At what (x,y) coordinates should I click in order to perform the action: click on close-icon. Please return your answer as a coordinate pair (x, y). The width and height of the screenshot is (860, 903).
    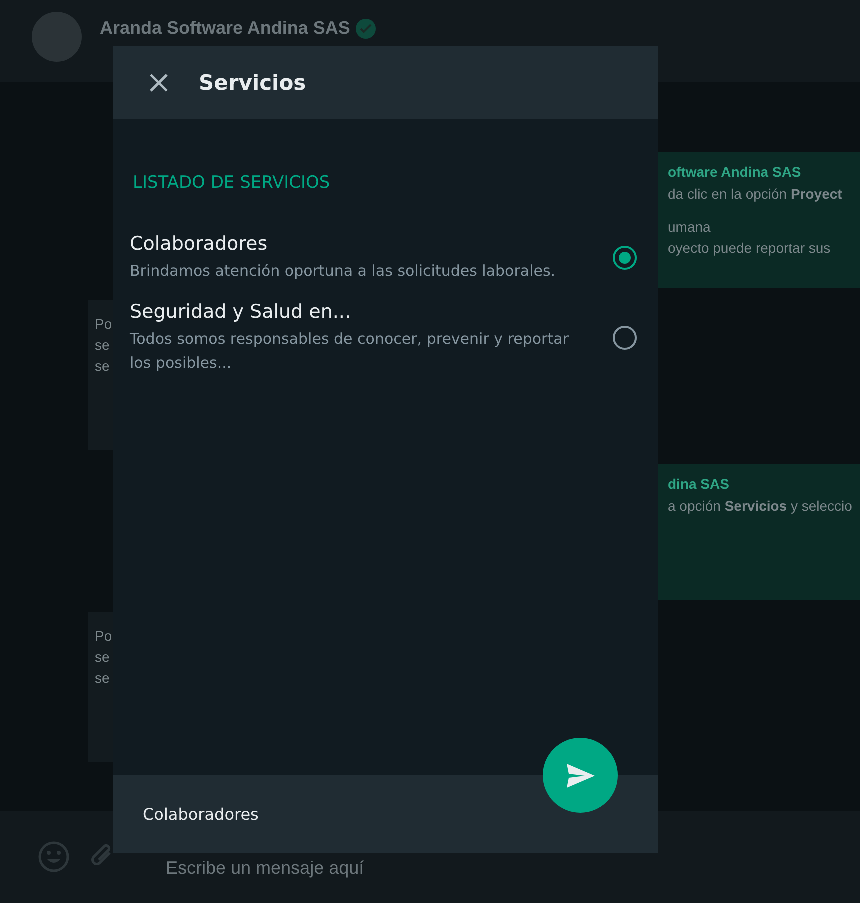
    Looking at the image, I should click on (159, 82).